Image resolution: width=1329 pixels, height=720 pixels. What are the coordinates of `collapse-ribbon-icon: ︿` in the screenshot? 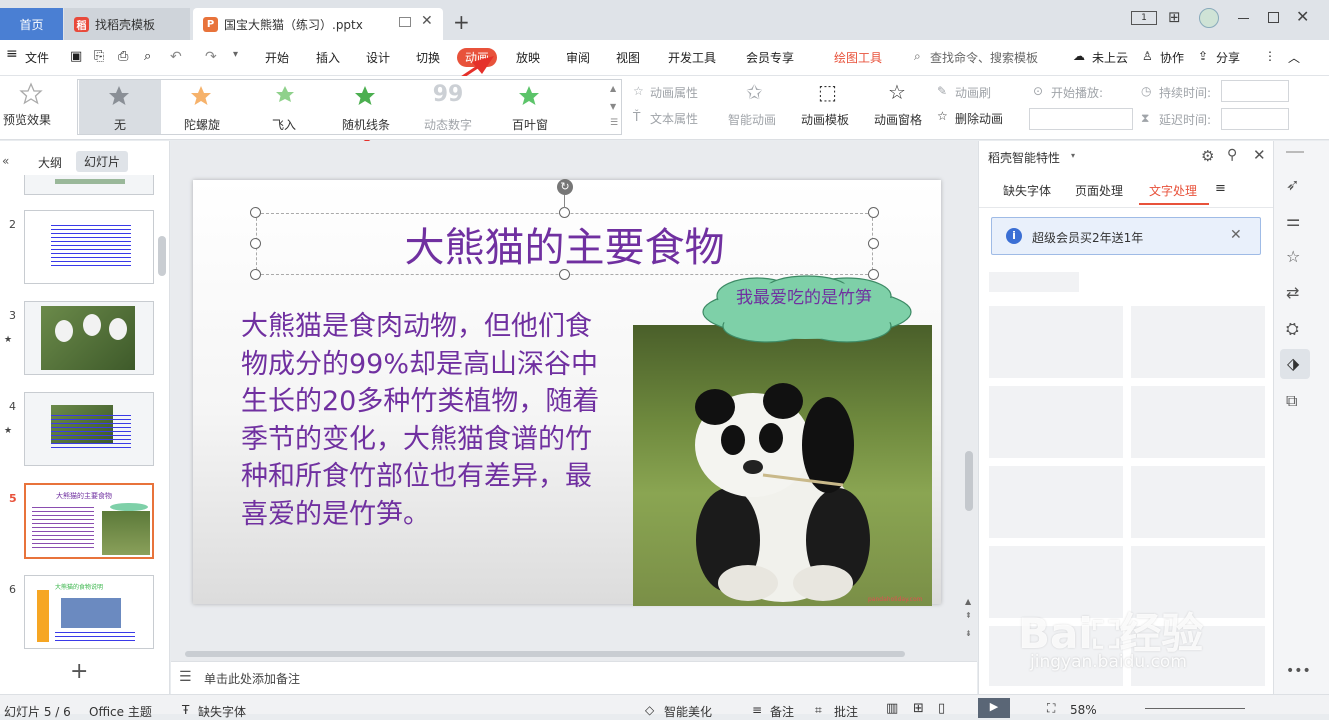 It's located at (1294, 57).